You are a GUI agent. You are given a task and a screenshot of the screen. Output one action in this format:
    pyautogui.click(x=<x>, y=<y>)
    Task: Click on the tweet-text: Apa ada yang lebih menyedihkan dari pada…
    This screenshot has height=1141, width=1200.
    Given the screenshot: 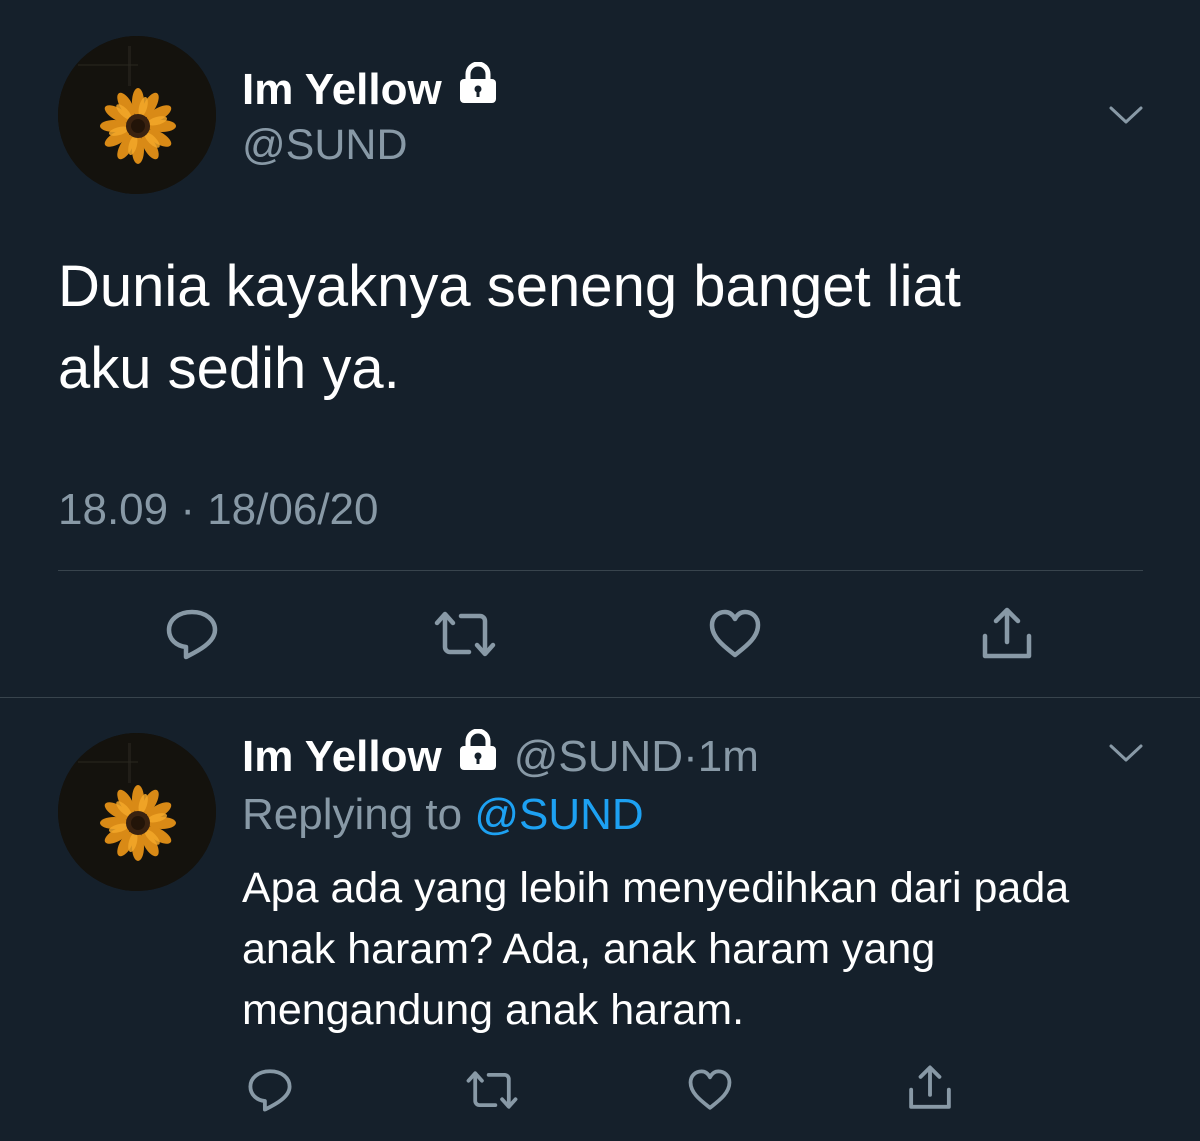 What is the action you would take?
    pyautogui.click(x=702, y=949)
    